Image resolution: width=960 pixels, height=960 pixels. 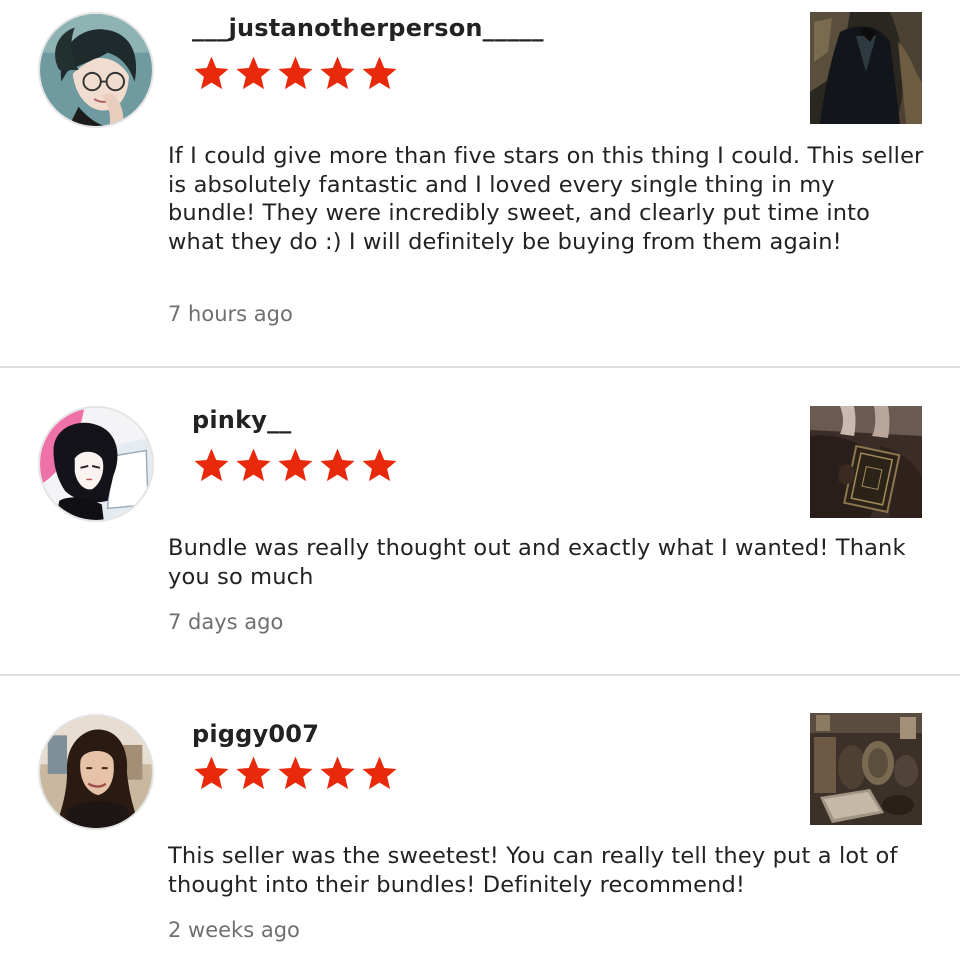 I want to click on book-in-hands-photo-icon, so click(x=866, y=462).